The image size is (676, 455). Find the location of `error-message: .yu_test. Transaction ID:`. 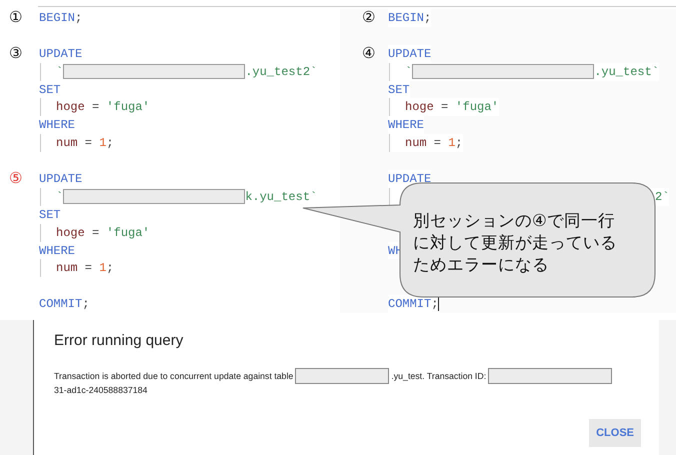

error-message: .yu_test. Transaction ID: is located at coordinates (438, 376).